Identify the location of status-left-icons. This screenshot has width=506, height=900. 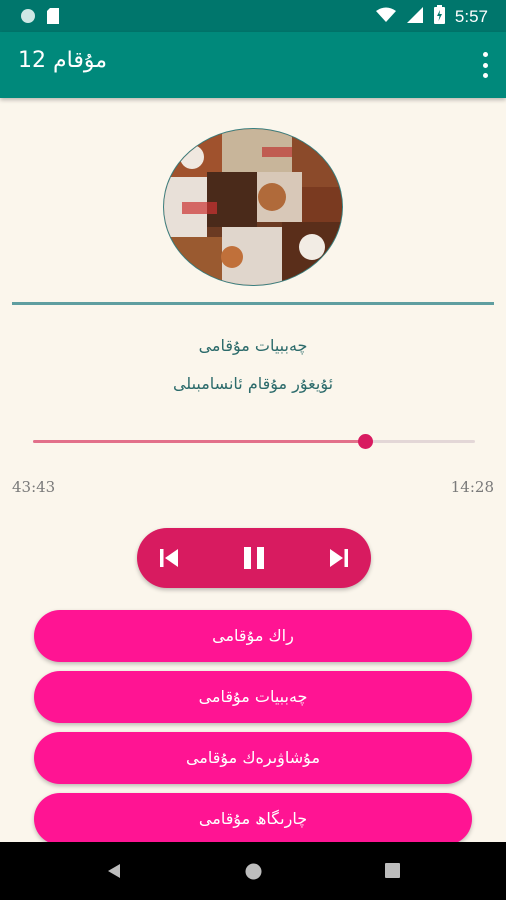
(40, 18).